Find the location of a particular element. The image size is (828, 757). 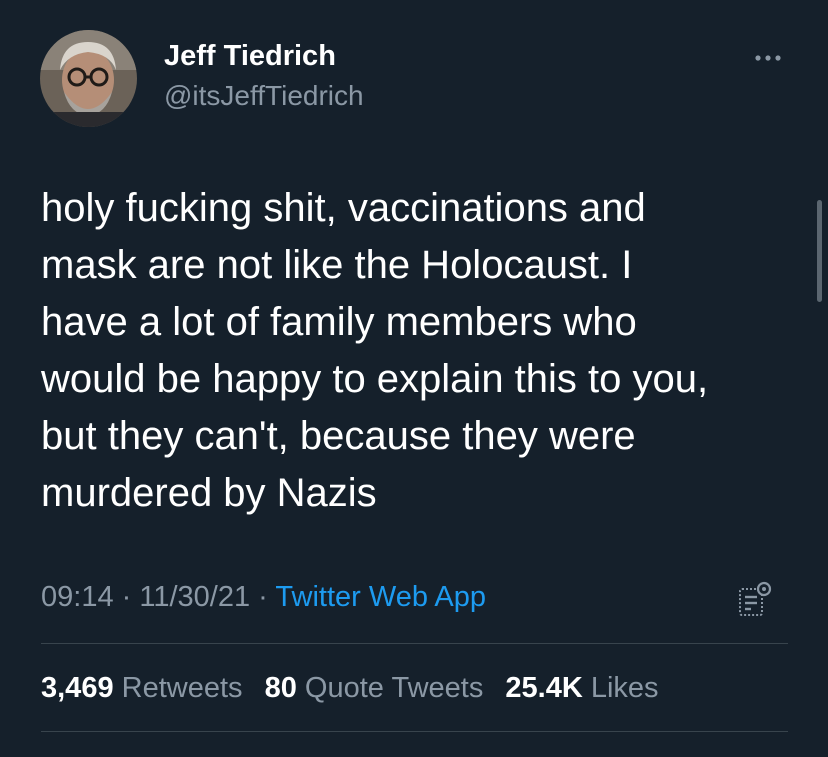

author-handle: @itsJeffTiedrich is located at coordinates (264, 96).